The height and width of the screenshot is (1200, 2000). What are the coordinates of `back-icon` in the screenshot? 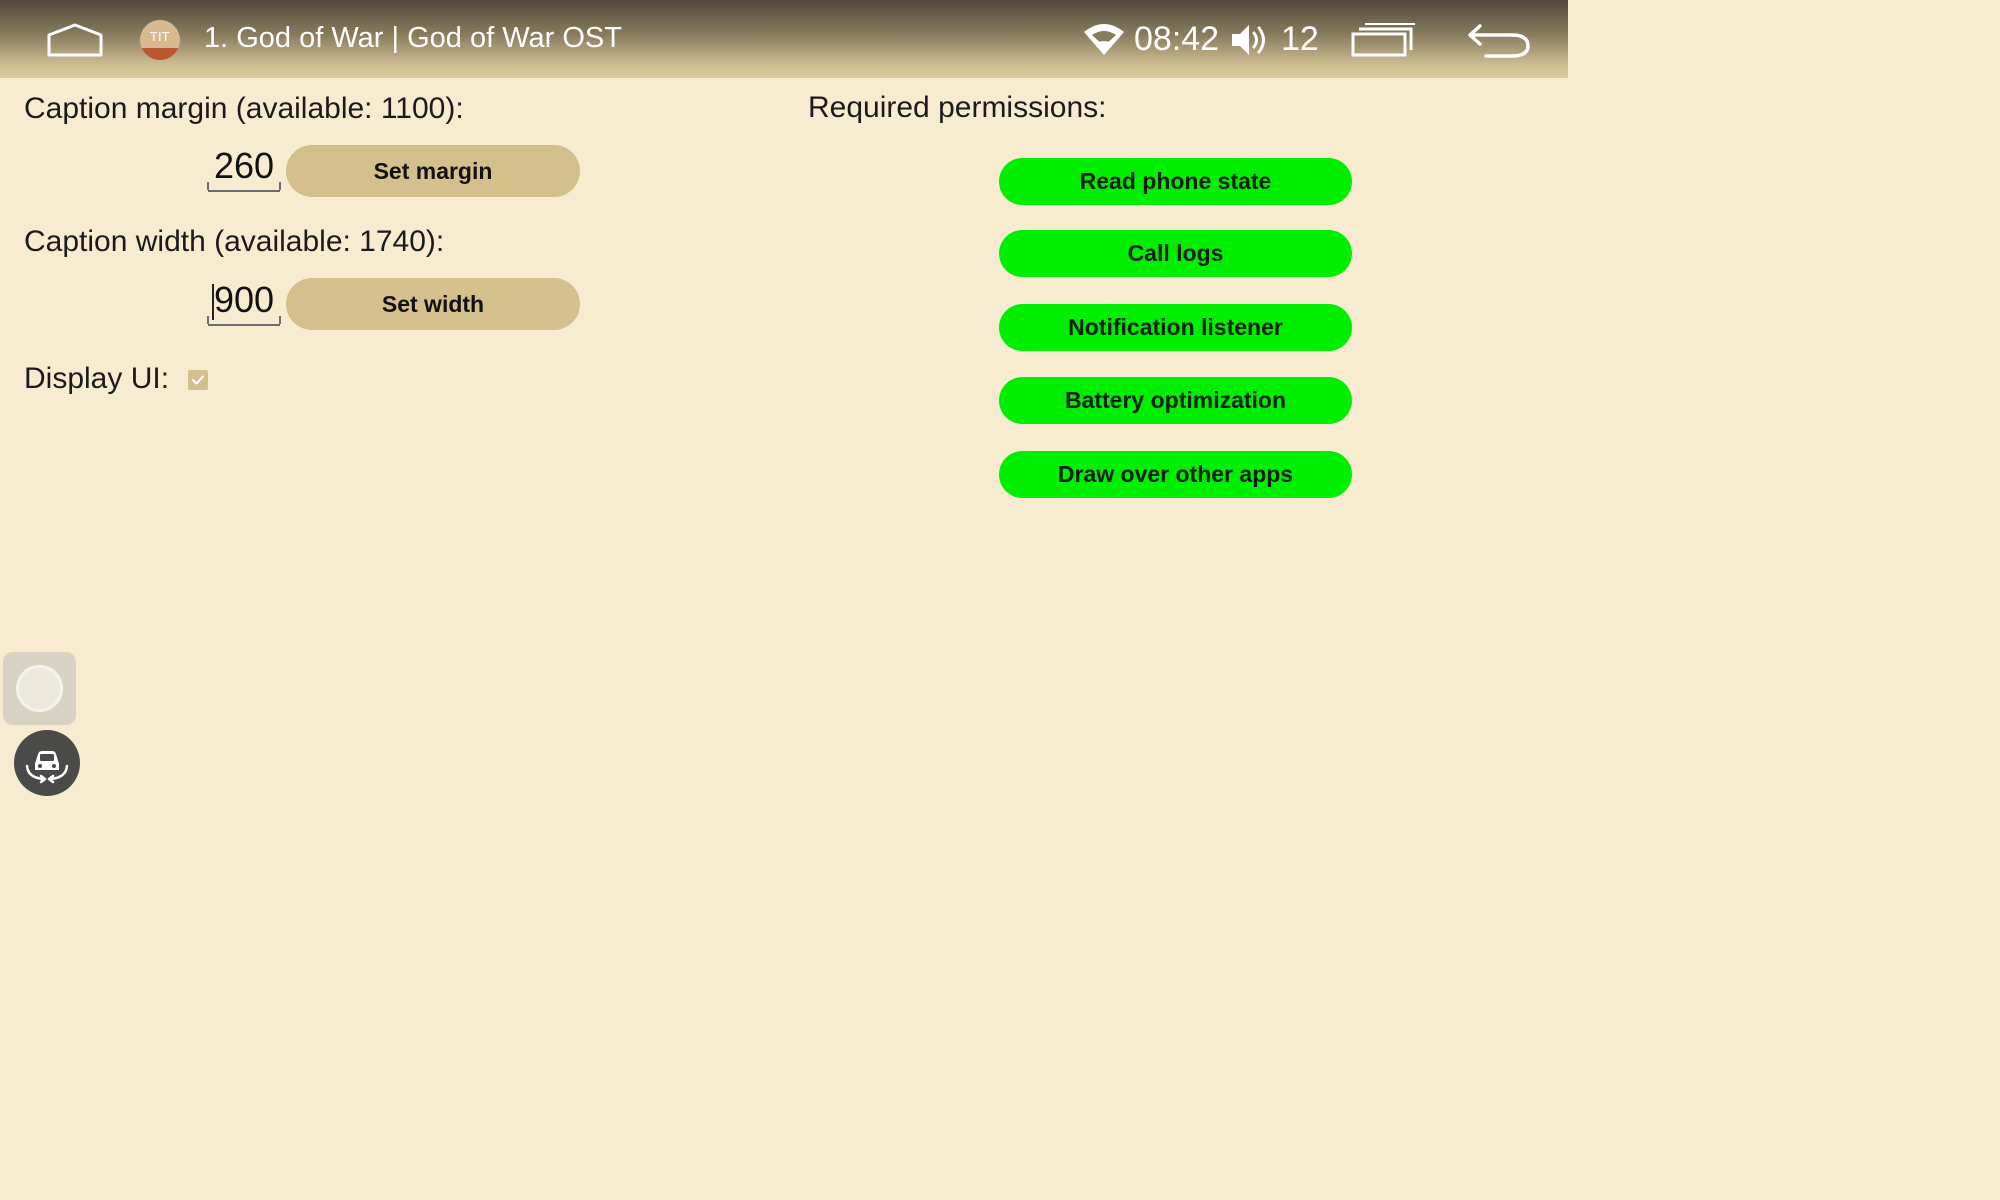 It's located at (1499, 39).